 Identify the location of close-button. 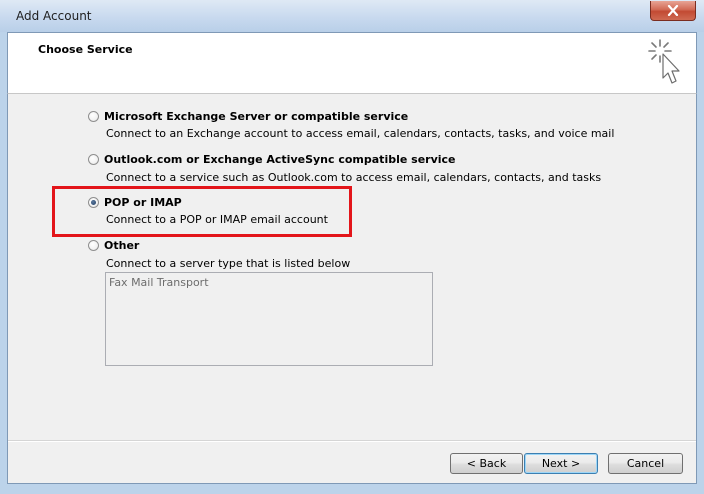
(673, 11).